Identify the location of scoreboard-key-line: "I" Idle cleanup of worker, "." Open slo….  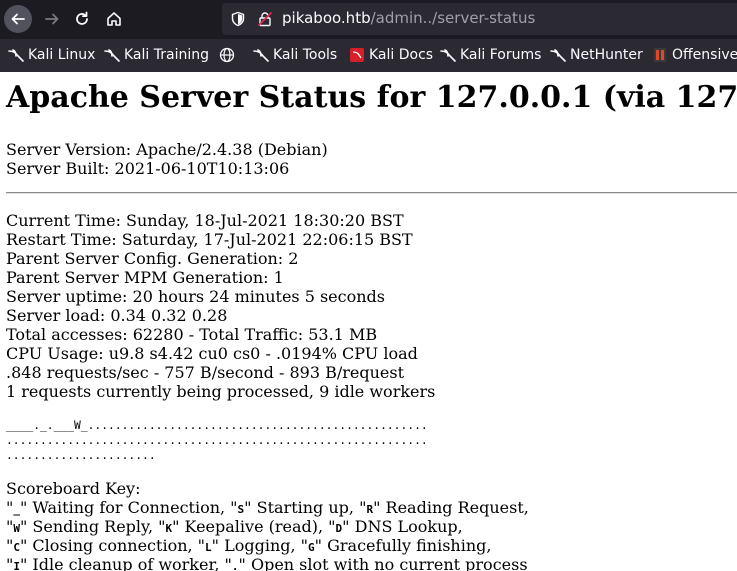
(267, 563).